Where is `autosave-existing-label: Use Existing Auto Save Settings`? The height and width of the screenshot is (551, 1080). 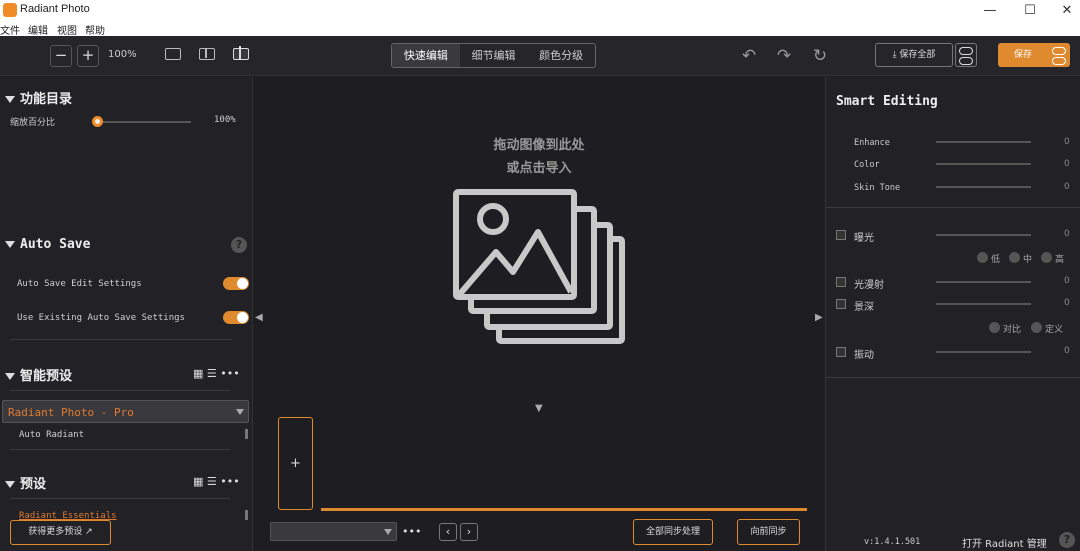 autosave-existing-label: Use Existing Auto Save Settings is located at coordinates (101, 318).